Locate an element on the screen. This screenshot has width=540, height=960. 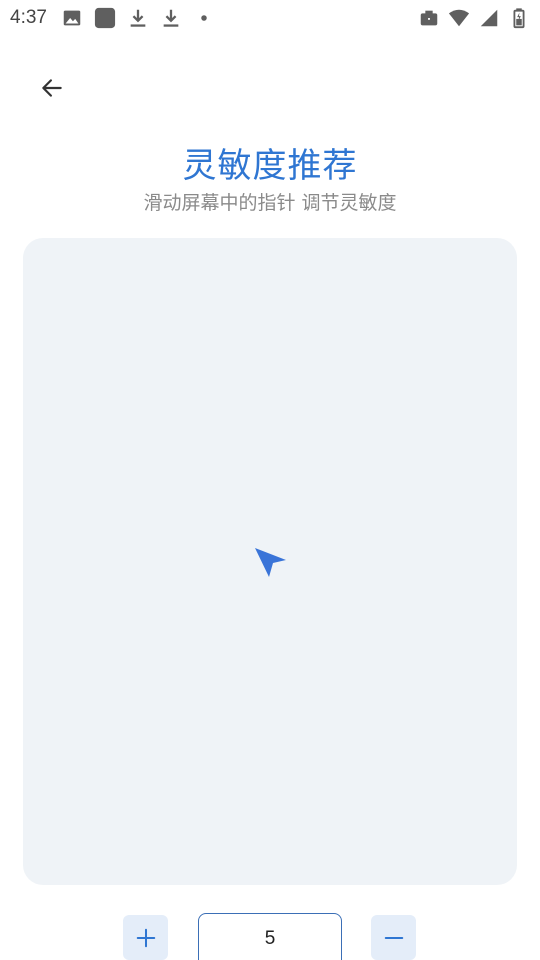
battery-icon is located at coordinates (519, 18).